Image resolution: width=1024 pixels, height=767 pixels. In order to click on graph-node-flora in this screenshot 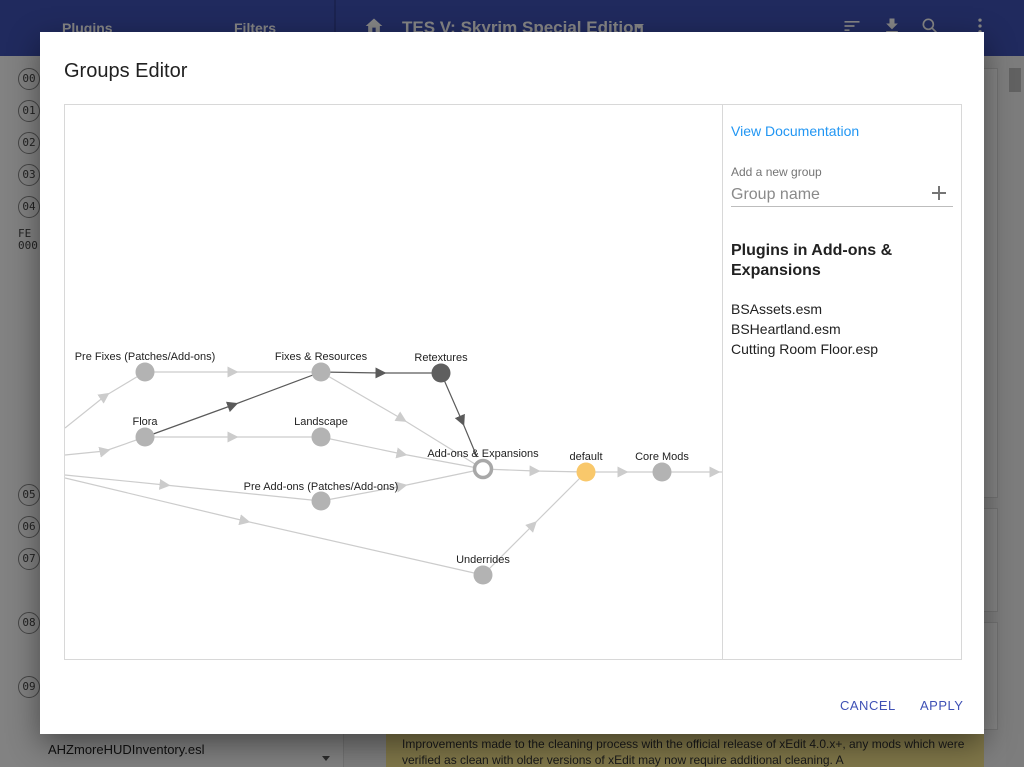, I will do `click(145, 437)`.